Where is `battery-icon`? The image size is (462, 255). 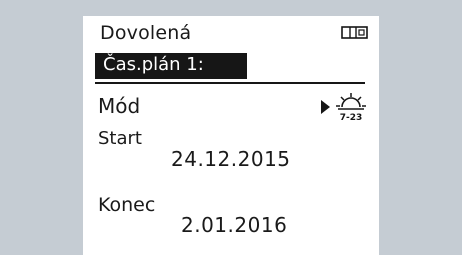
battery-icon is located at coordinates (354, 32).